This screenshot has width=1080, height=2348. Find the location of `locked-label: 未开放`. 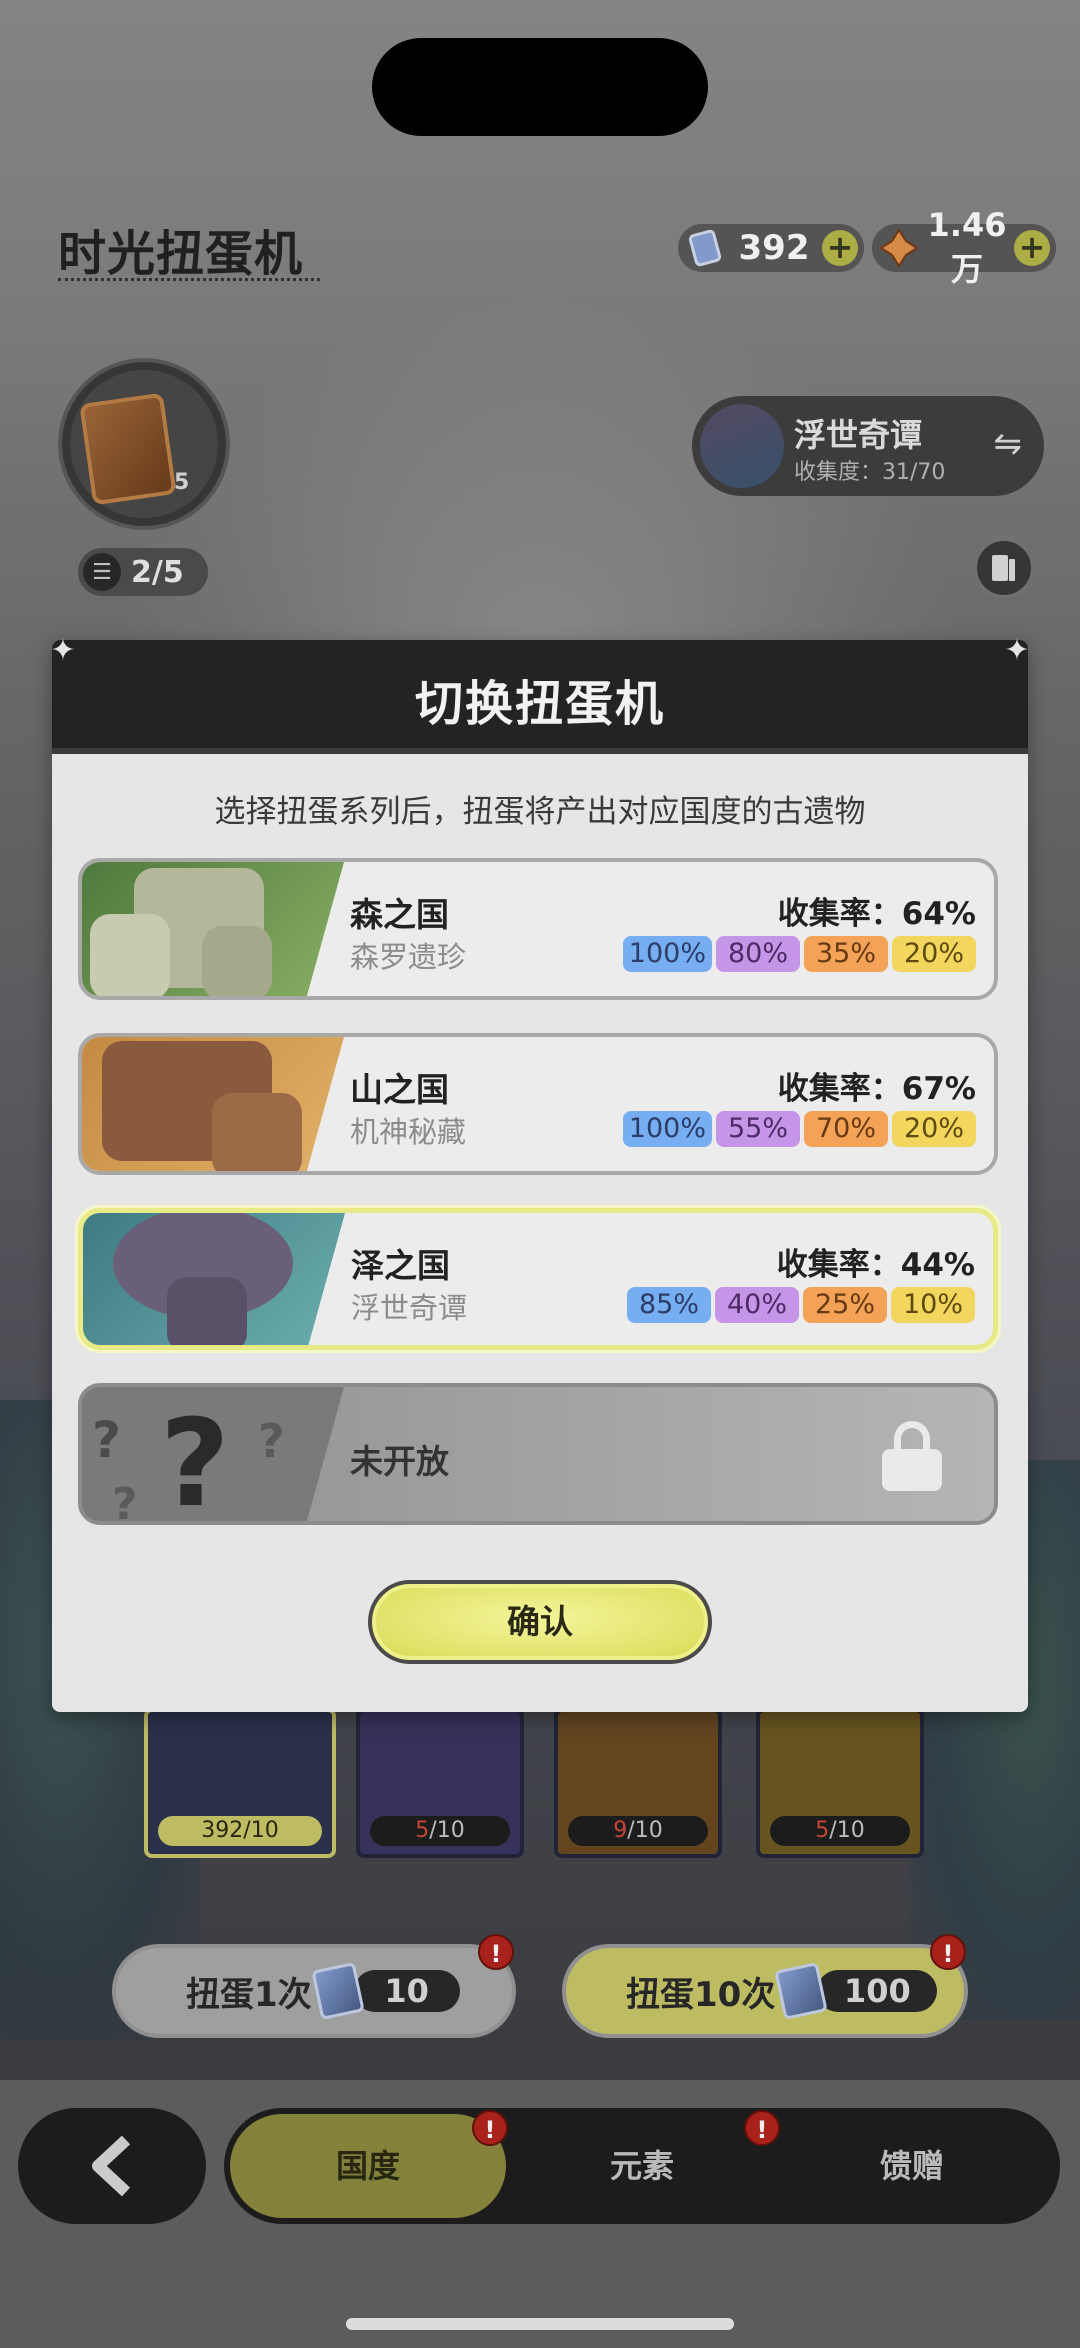

locked-label: 未开放 is located at coordinates (399, 1461).